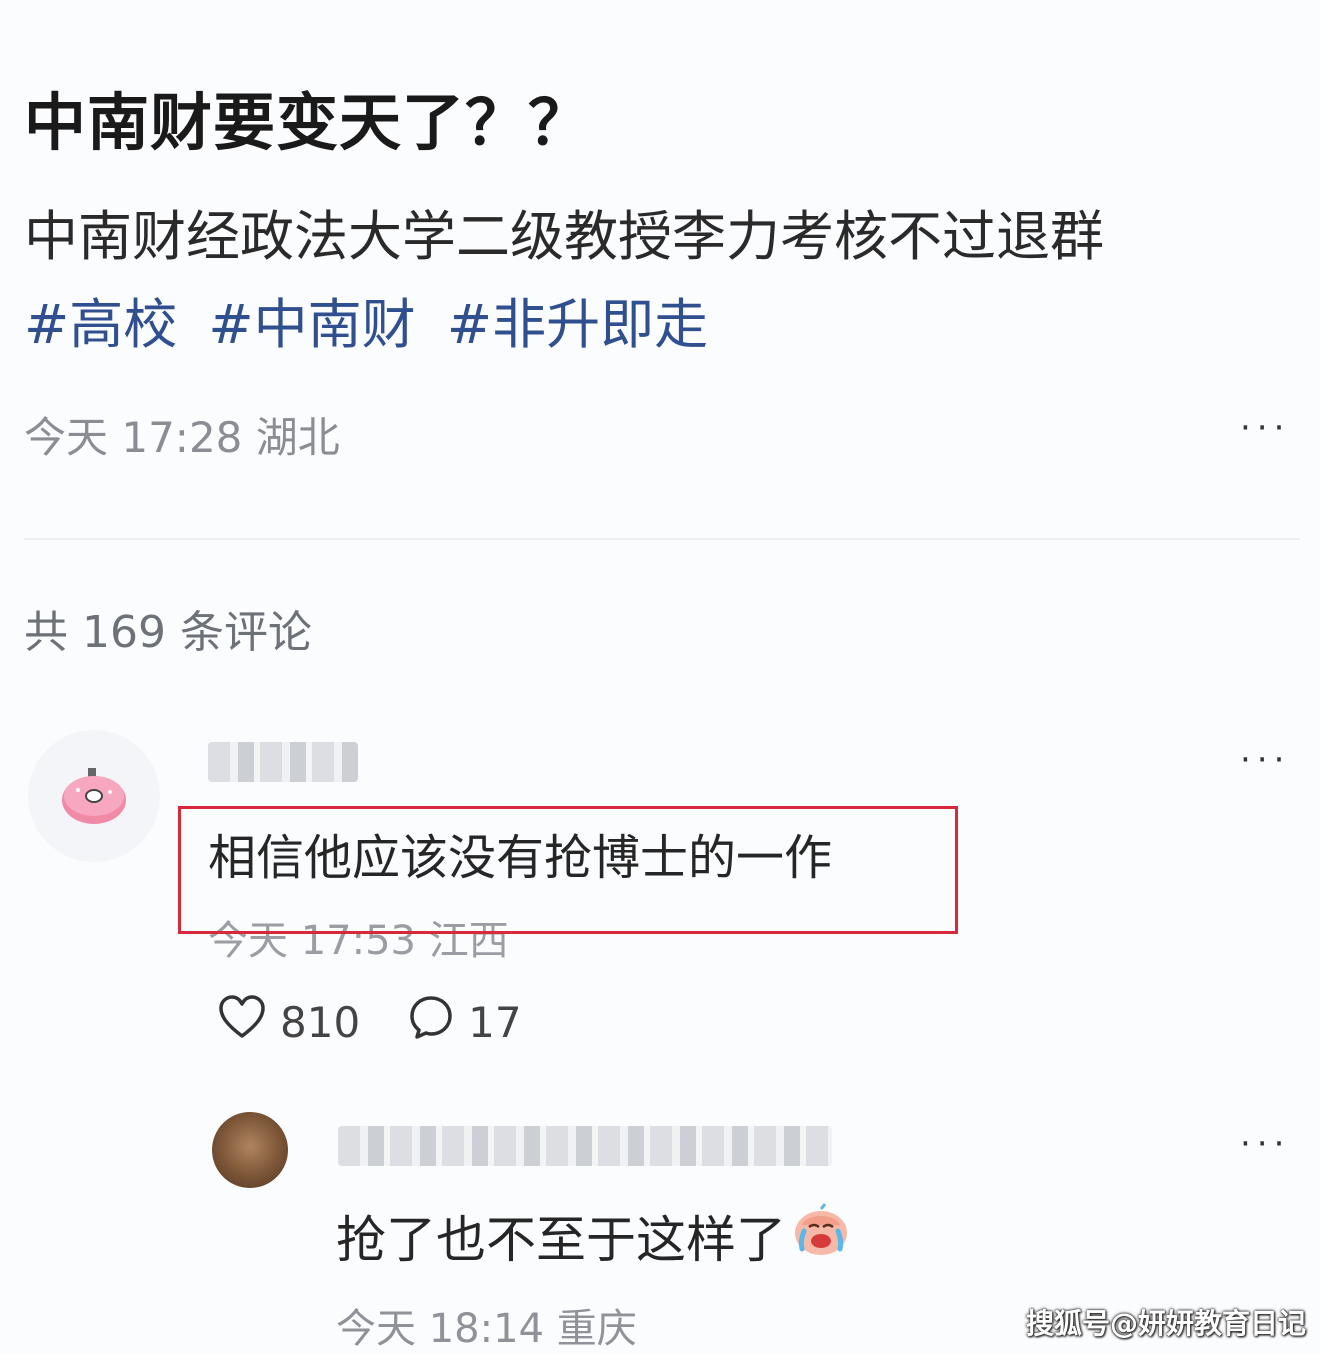  I want to click on tag-link: #中南财, so click(311, 324).